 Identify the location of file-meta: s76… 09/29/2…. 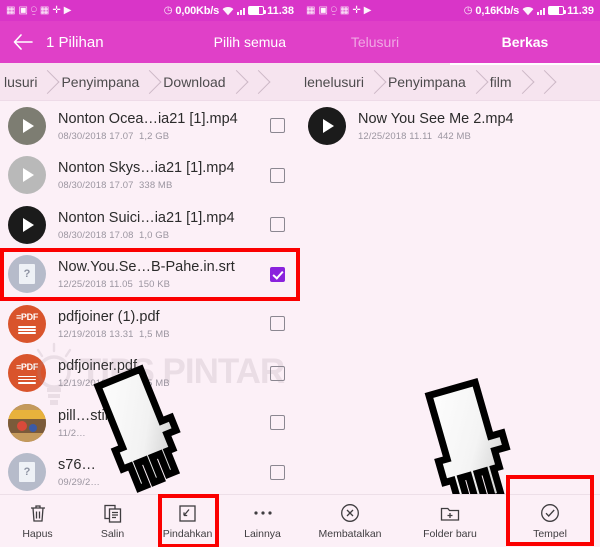
(150, 472).